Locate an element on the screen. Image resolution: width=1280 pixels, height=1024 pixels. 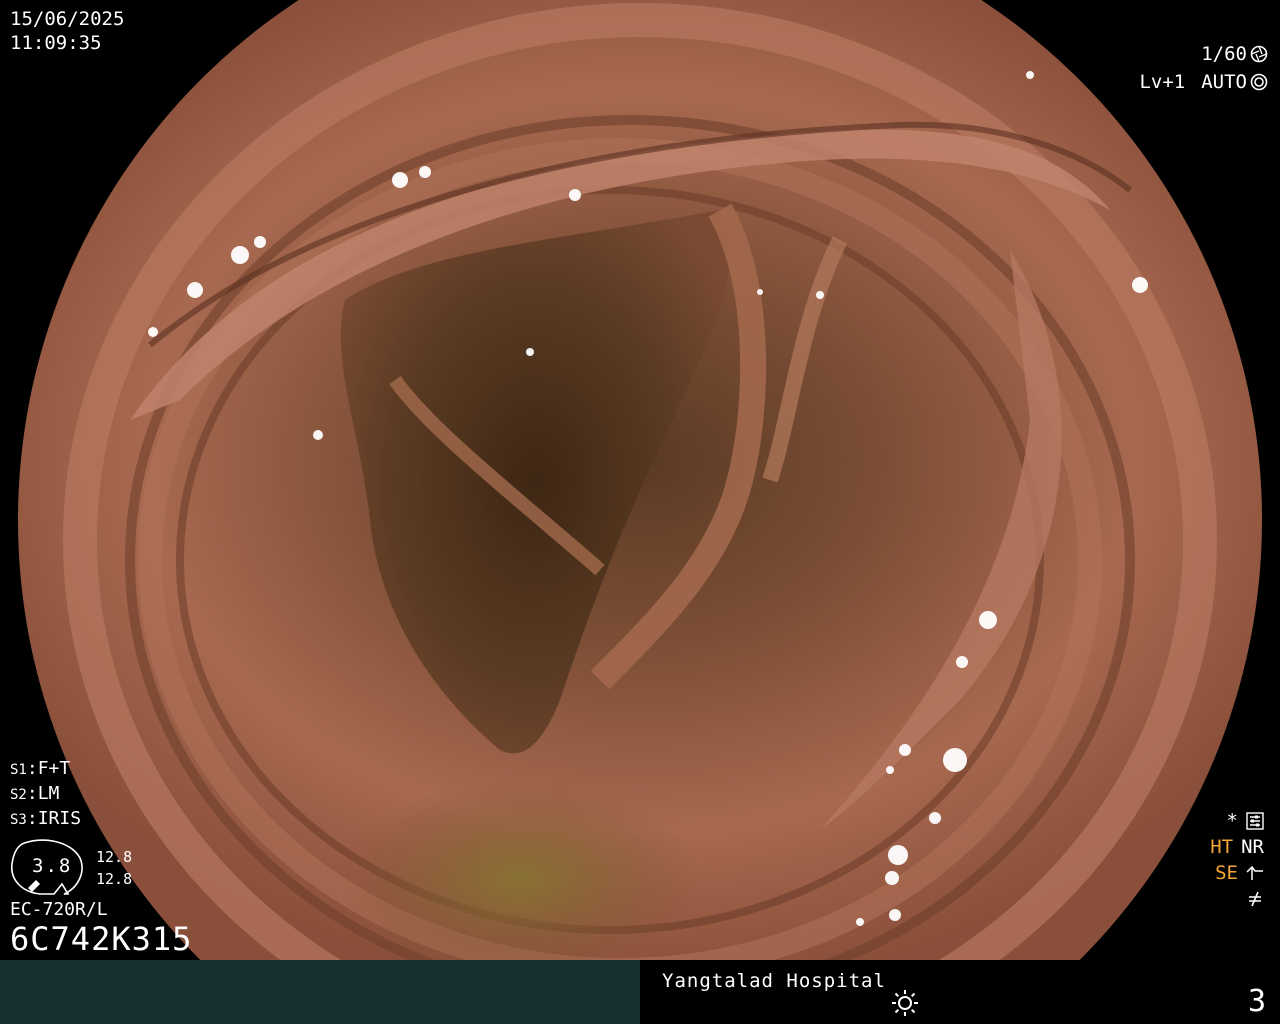
iris-value-text: 3.8 is located at coordinates (52, 866).